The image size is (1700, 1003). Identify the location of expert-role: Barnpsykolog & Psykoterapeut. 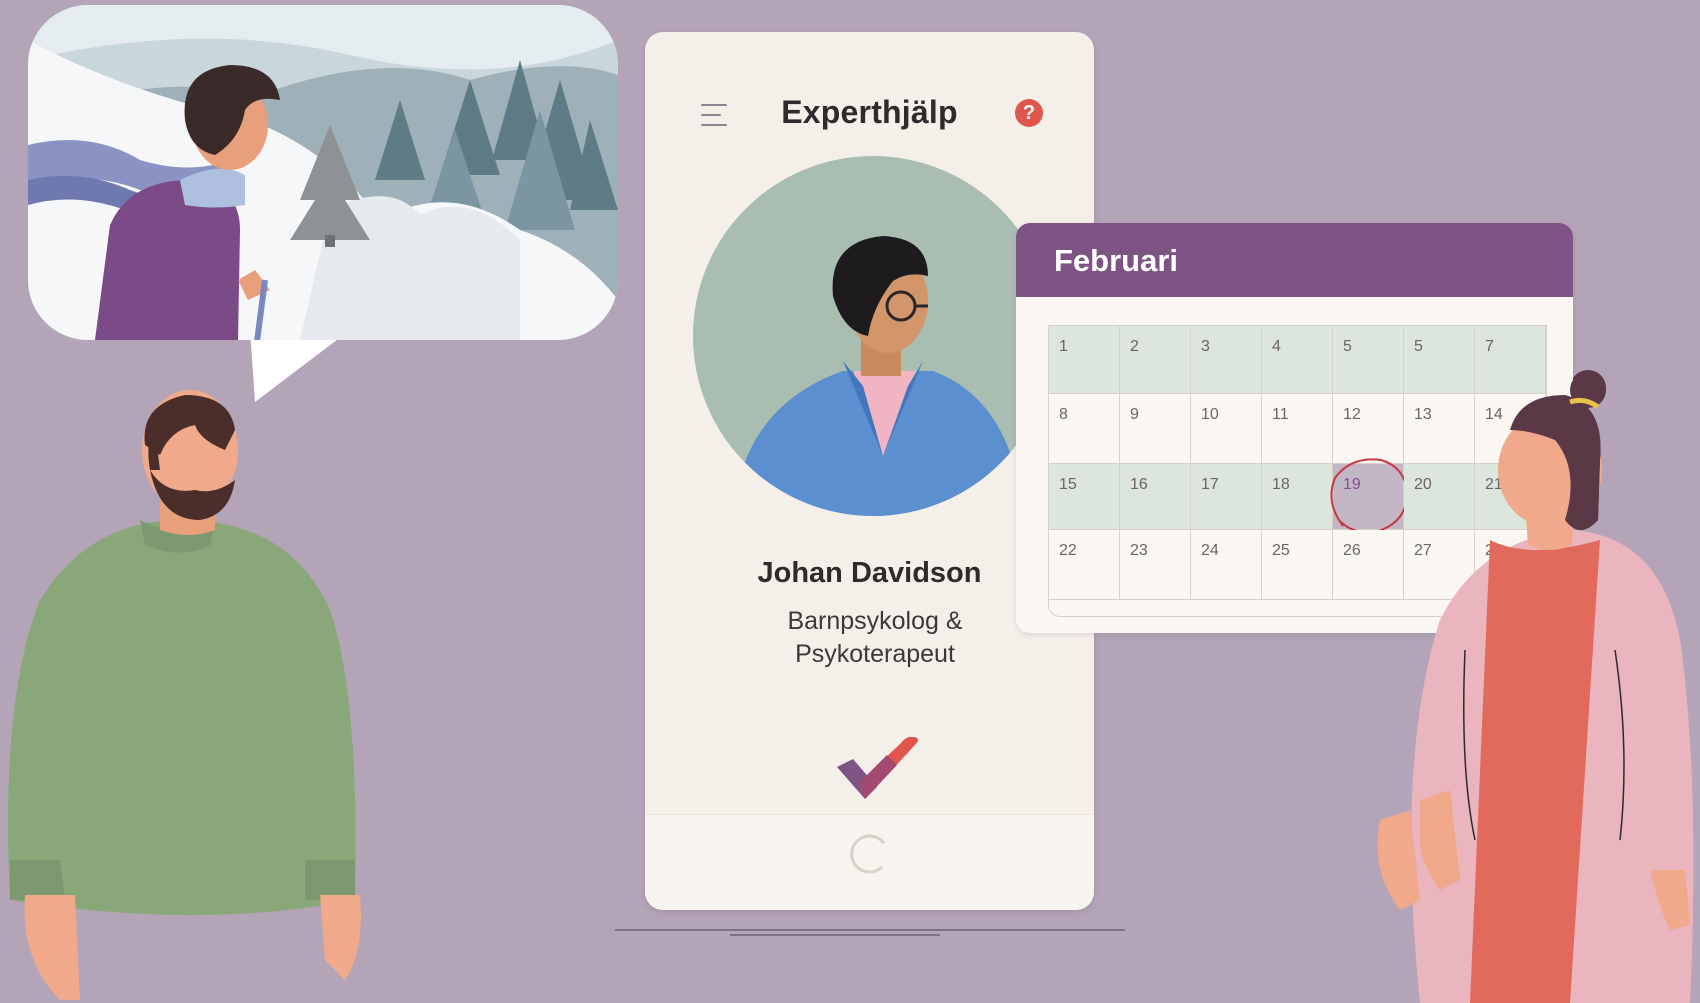
(875, 638).